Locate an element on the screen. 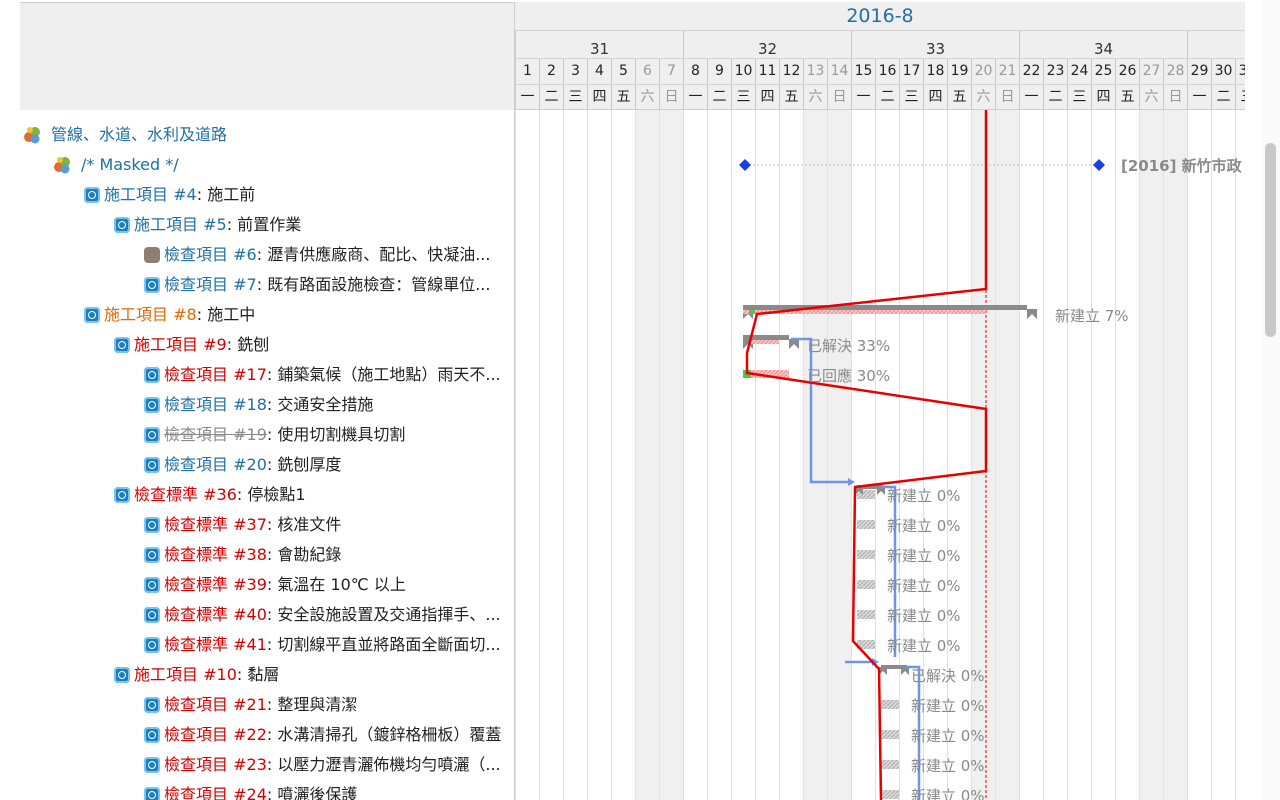 The width and height of the screenshot is (1280, 800). issue-row: 施工項目 #8: 施工中 is located at coordinates (267, 315).